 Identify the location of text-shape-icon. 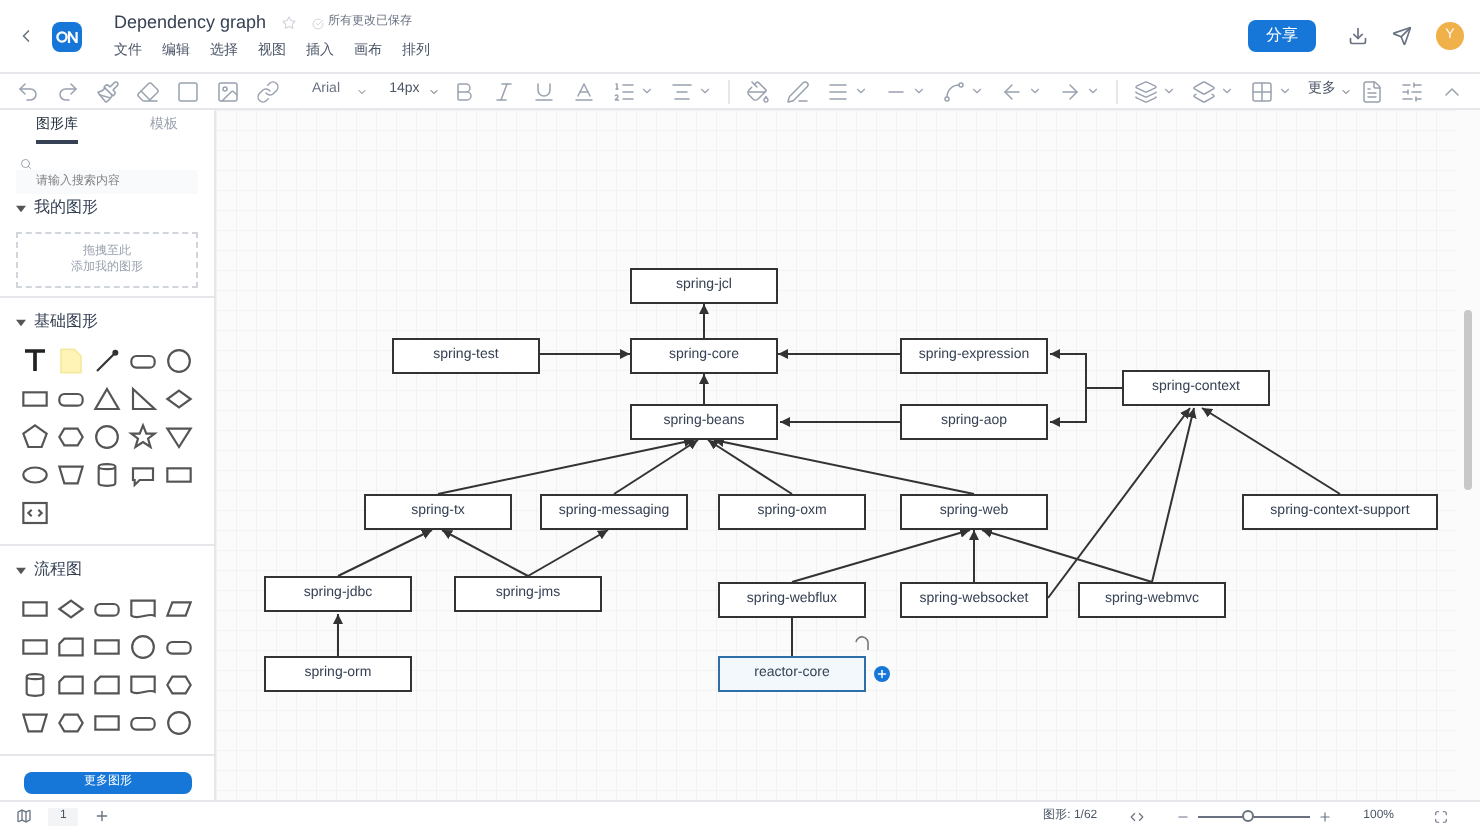
(34, 361).